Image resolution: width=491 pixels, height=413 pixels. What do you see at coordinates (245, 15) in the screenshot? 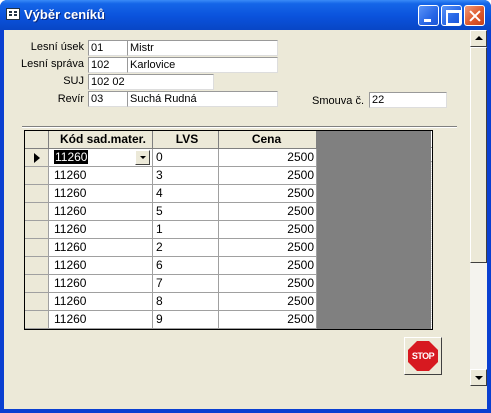
I see `title-bar: Výběr ceníků` at bounding box center [245, 15].